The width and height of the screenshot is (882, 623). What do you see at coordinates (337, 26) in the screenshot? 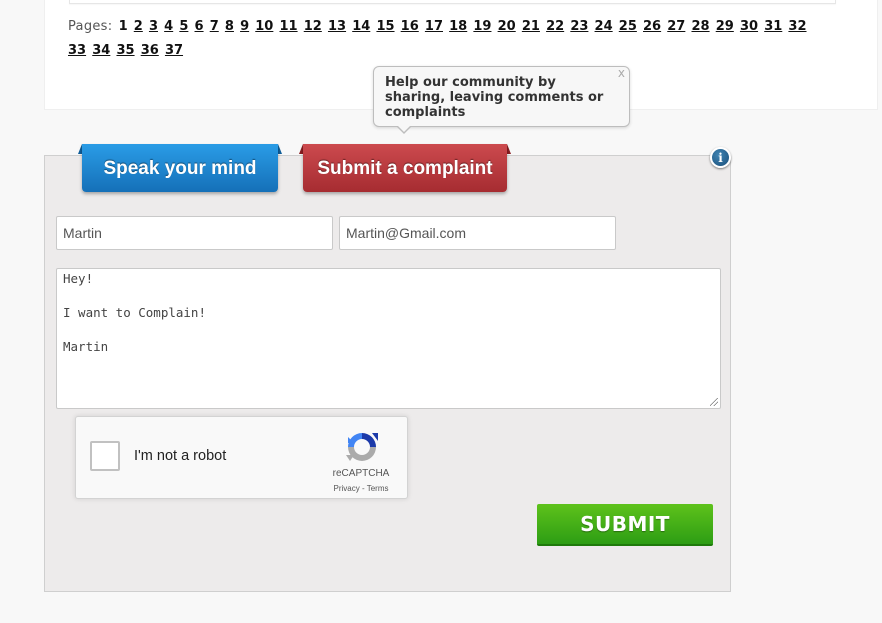
I see `page-link-13: 13` at bounding box center [337, 26].